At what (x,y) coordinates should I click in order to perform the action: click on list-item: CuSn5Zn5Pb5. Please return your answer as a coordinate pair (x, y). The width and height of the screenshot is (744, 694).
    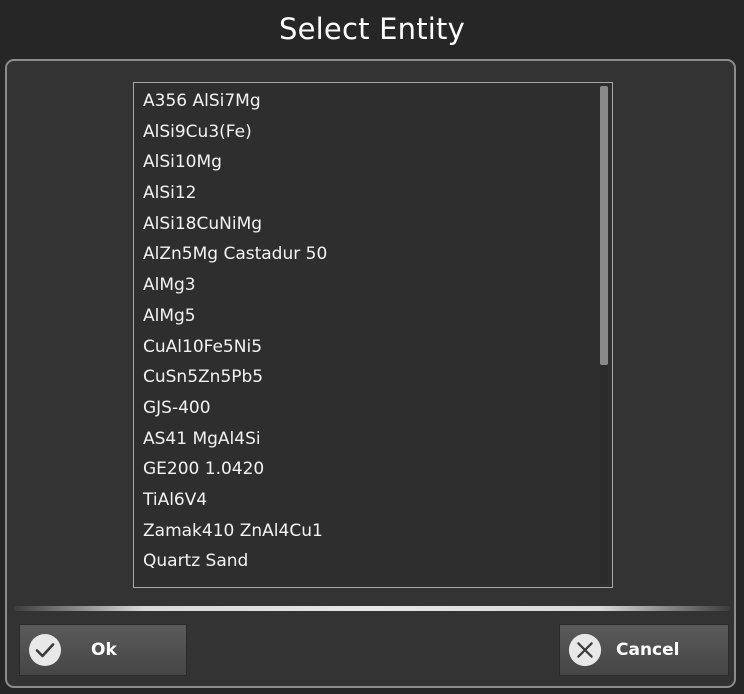
    Looking at the image, I should click on (364, 377).